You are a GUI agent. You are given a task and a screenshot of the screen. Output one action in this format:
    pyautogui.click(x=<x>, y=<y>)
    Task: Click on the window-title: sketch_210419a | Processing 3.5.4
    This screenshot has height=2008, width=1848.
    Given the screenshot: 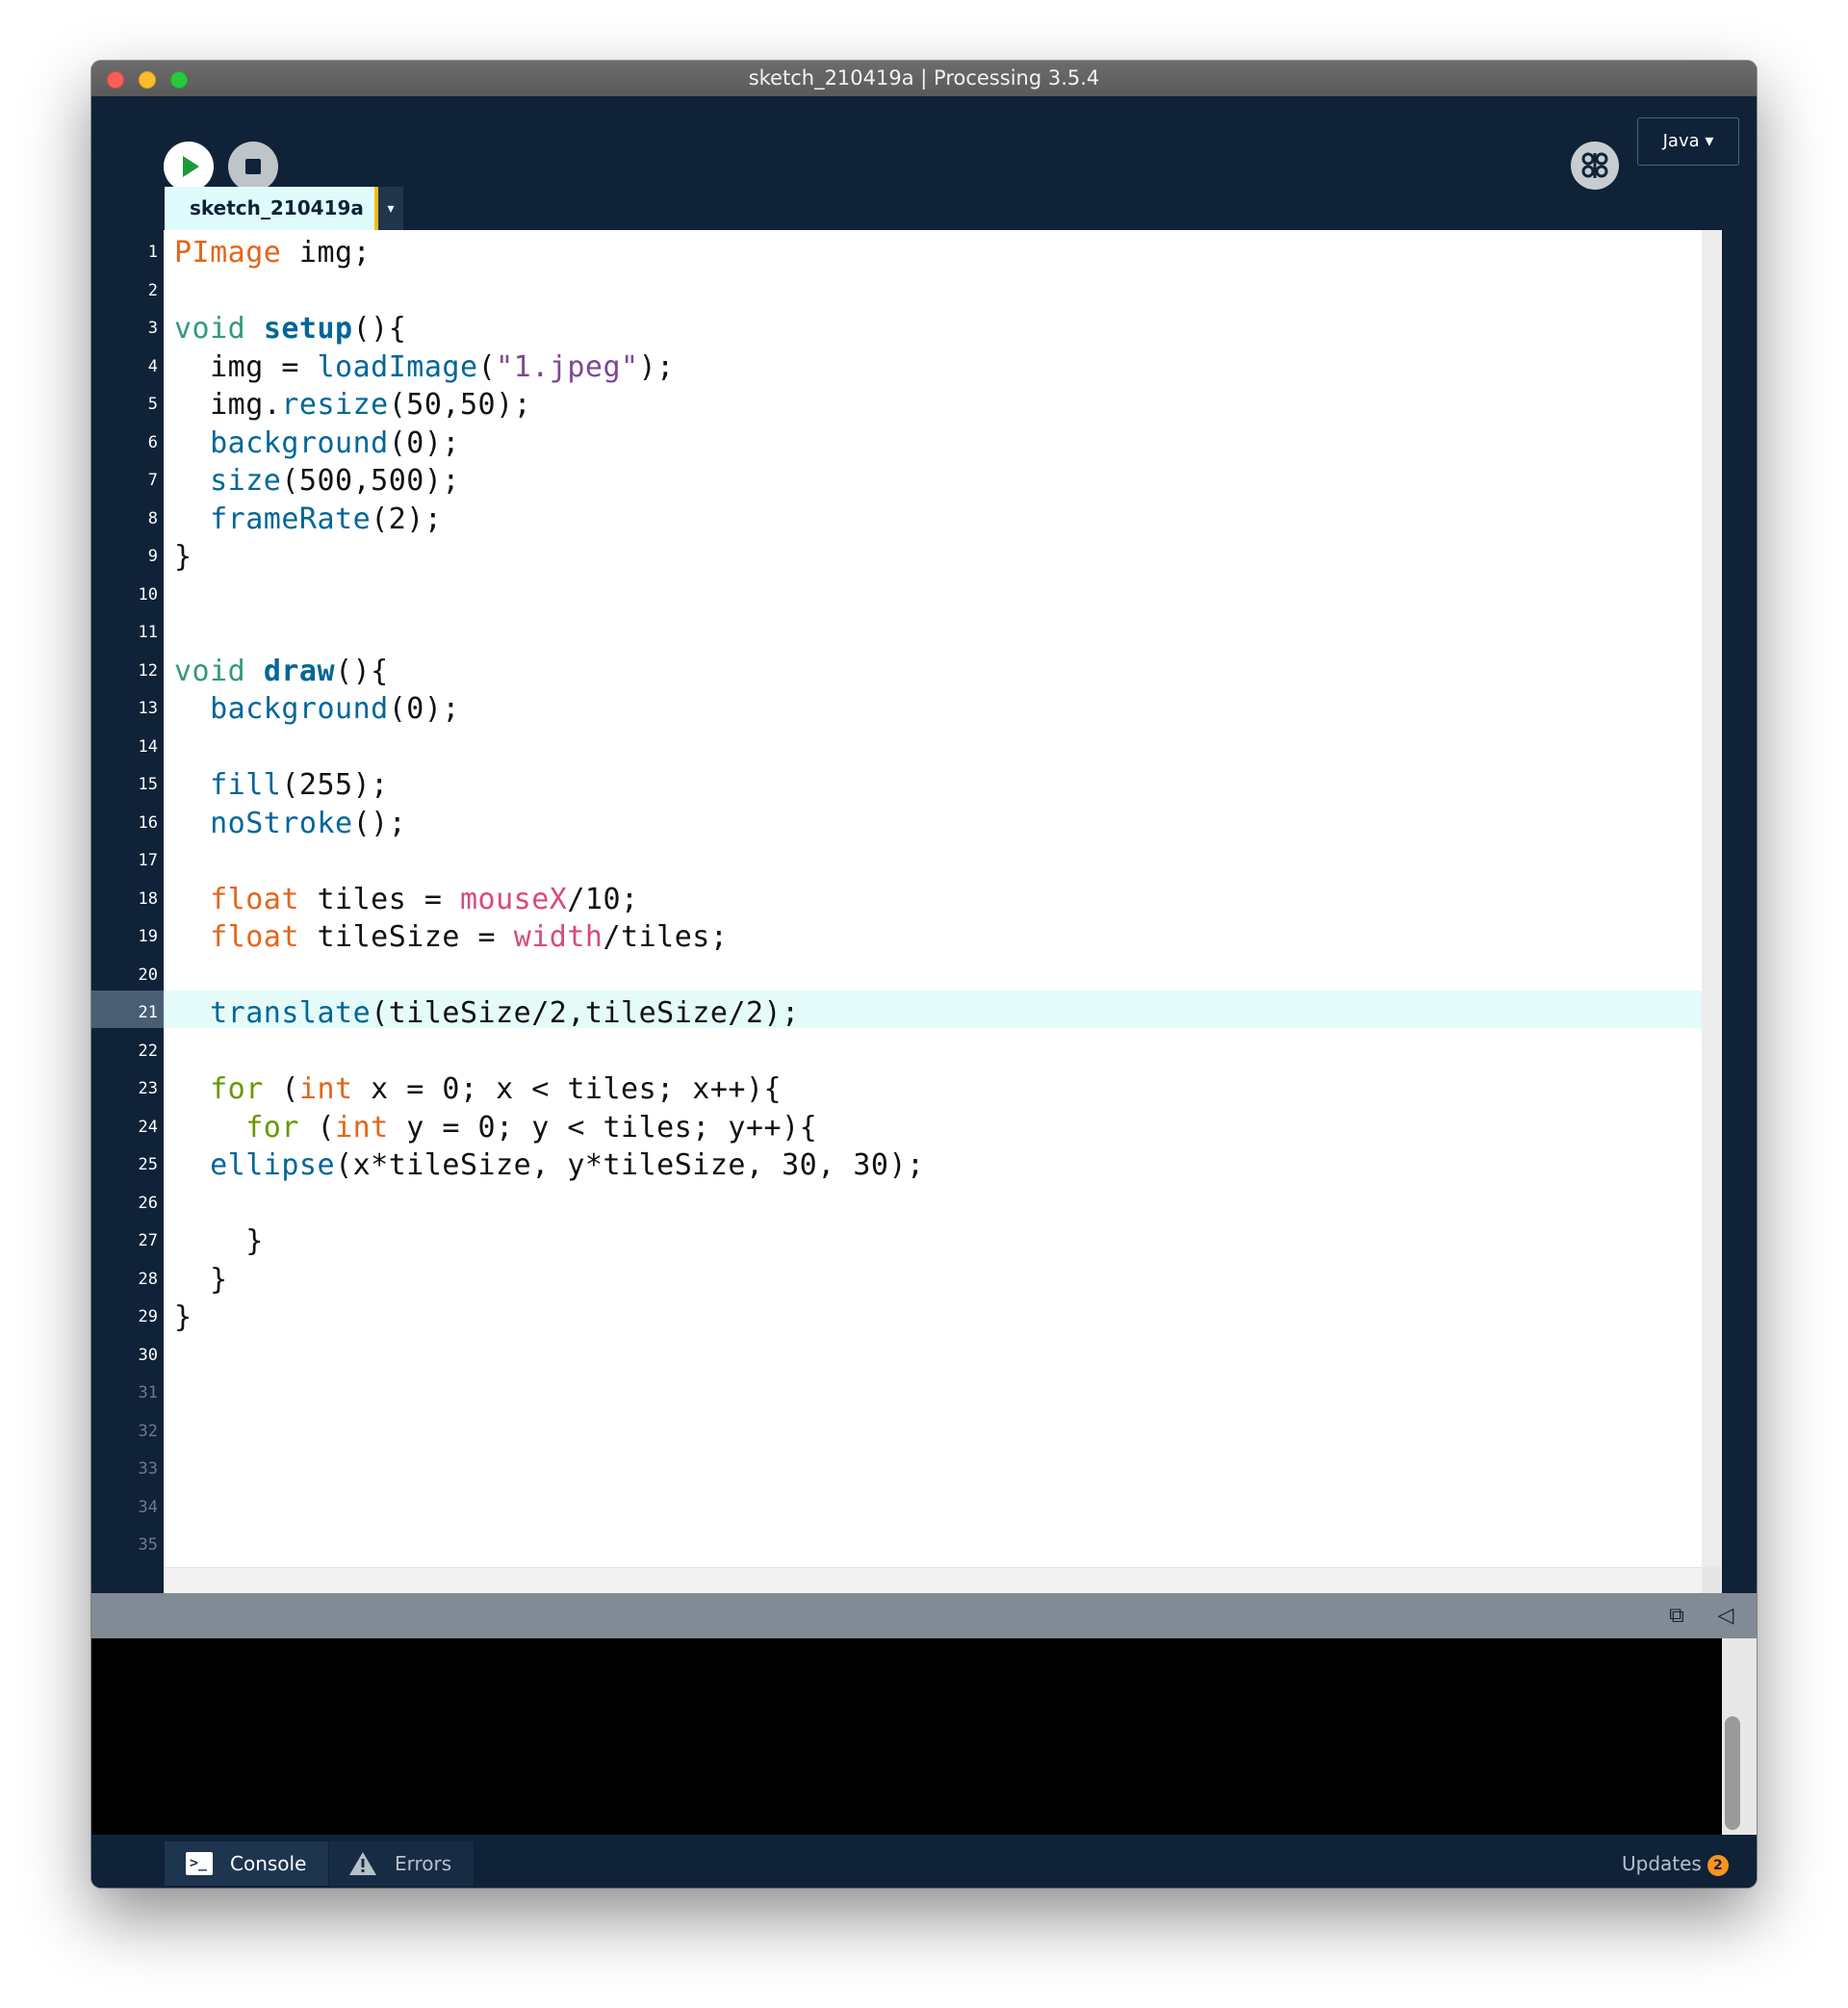 What is the action you would take?
    pyautogui.click(x=924, y=78)
    